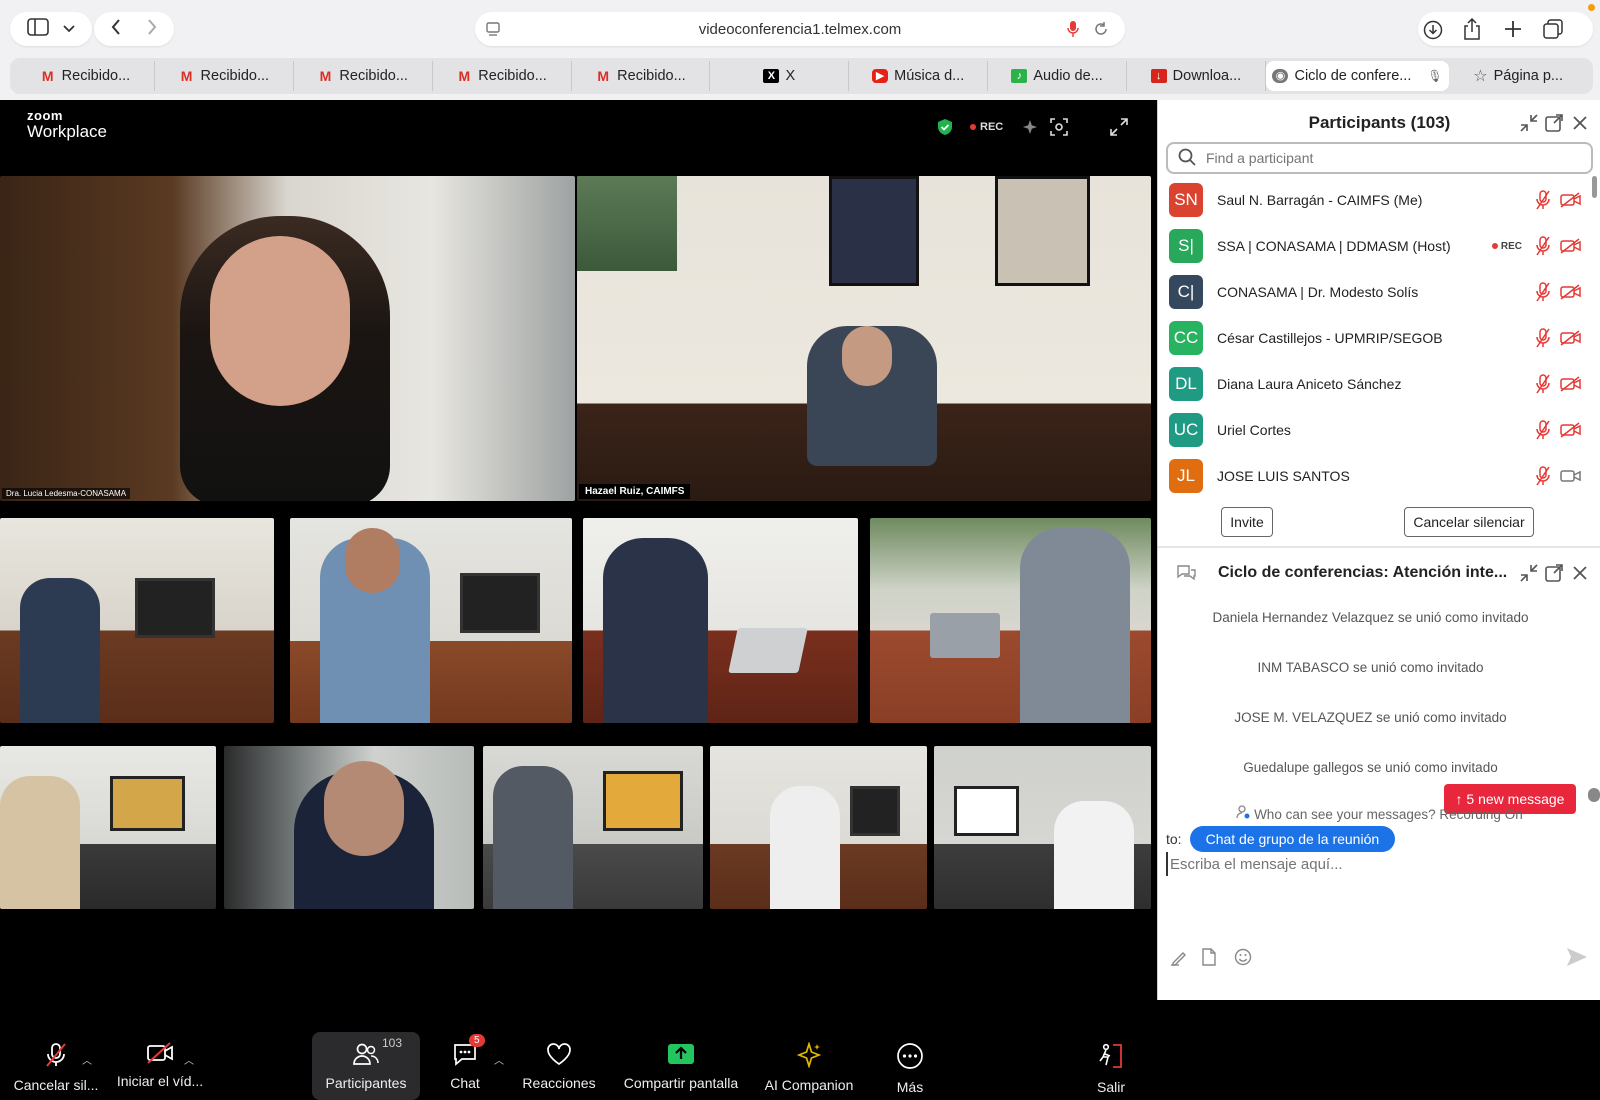 The width and height of the screenshot is (1600, 1100). I want to click on video-tile: Dra. Lucia Ledesma-CONASAMA, so click(287, 338).